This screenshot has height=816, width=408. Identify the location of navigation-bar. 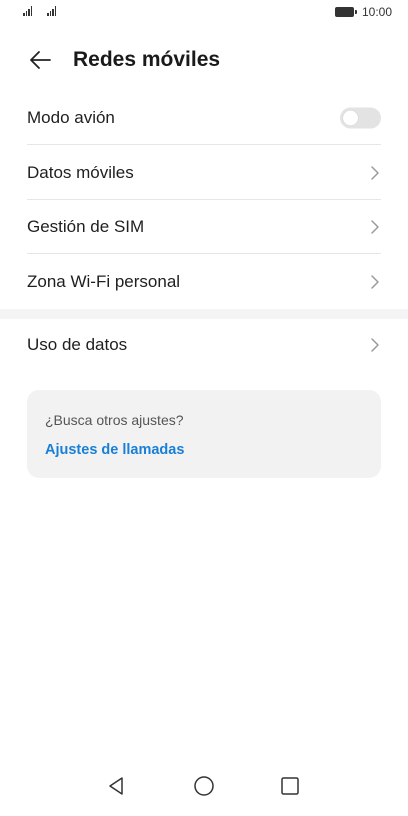
(204, 788).